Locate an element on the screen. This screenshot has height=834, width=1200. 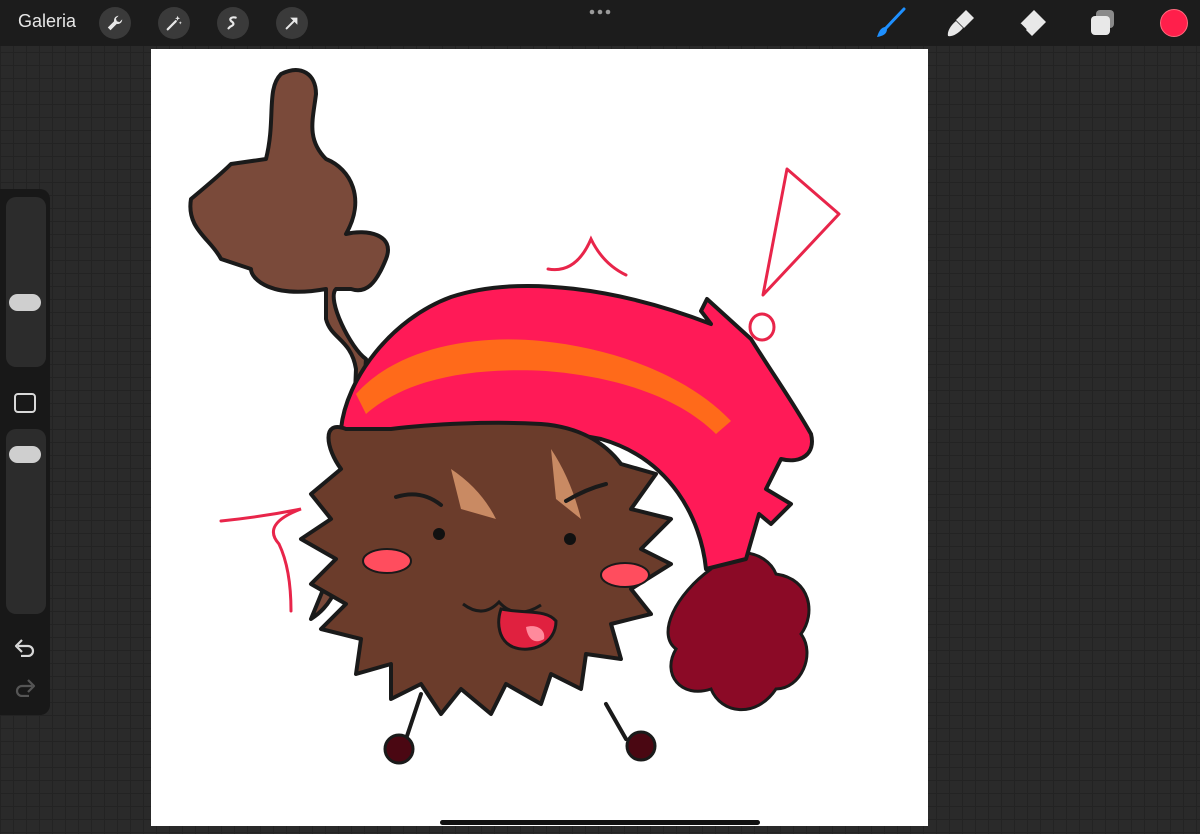
left-cheek is located at coordinates (387, 561).